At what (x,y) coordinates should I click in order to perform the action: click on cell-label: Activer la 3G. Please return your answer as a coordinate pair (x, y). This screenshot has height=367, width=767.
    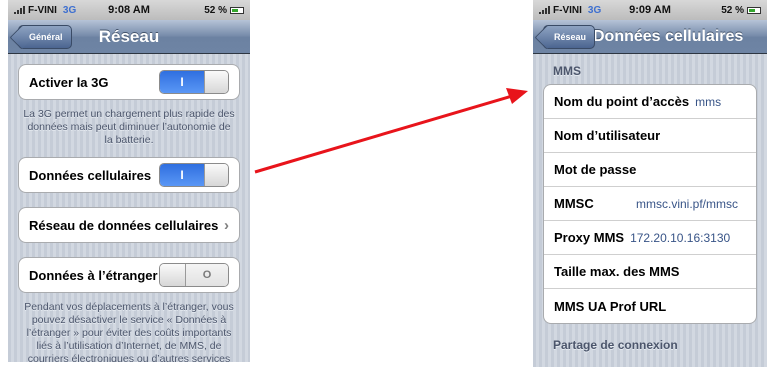
    Looking at the image, I should click on (69, 82).